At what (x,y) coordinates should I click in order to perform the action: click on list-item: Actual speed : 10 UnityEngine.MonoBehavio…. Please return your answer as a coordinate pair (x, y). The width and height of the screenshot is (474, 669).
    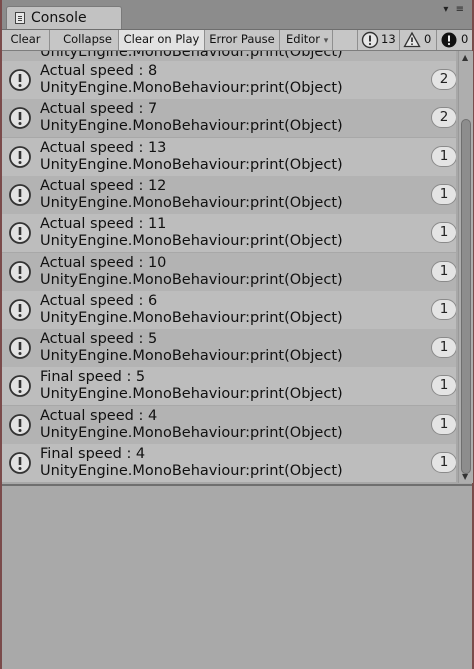
    Looking at the image, I should click on (229, 271).